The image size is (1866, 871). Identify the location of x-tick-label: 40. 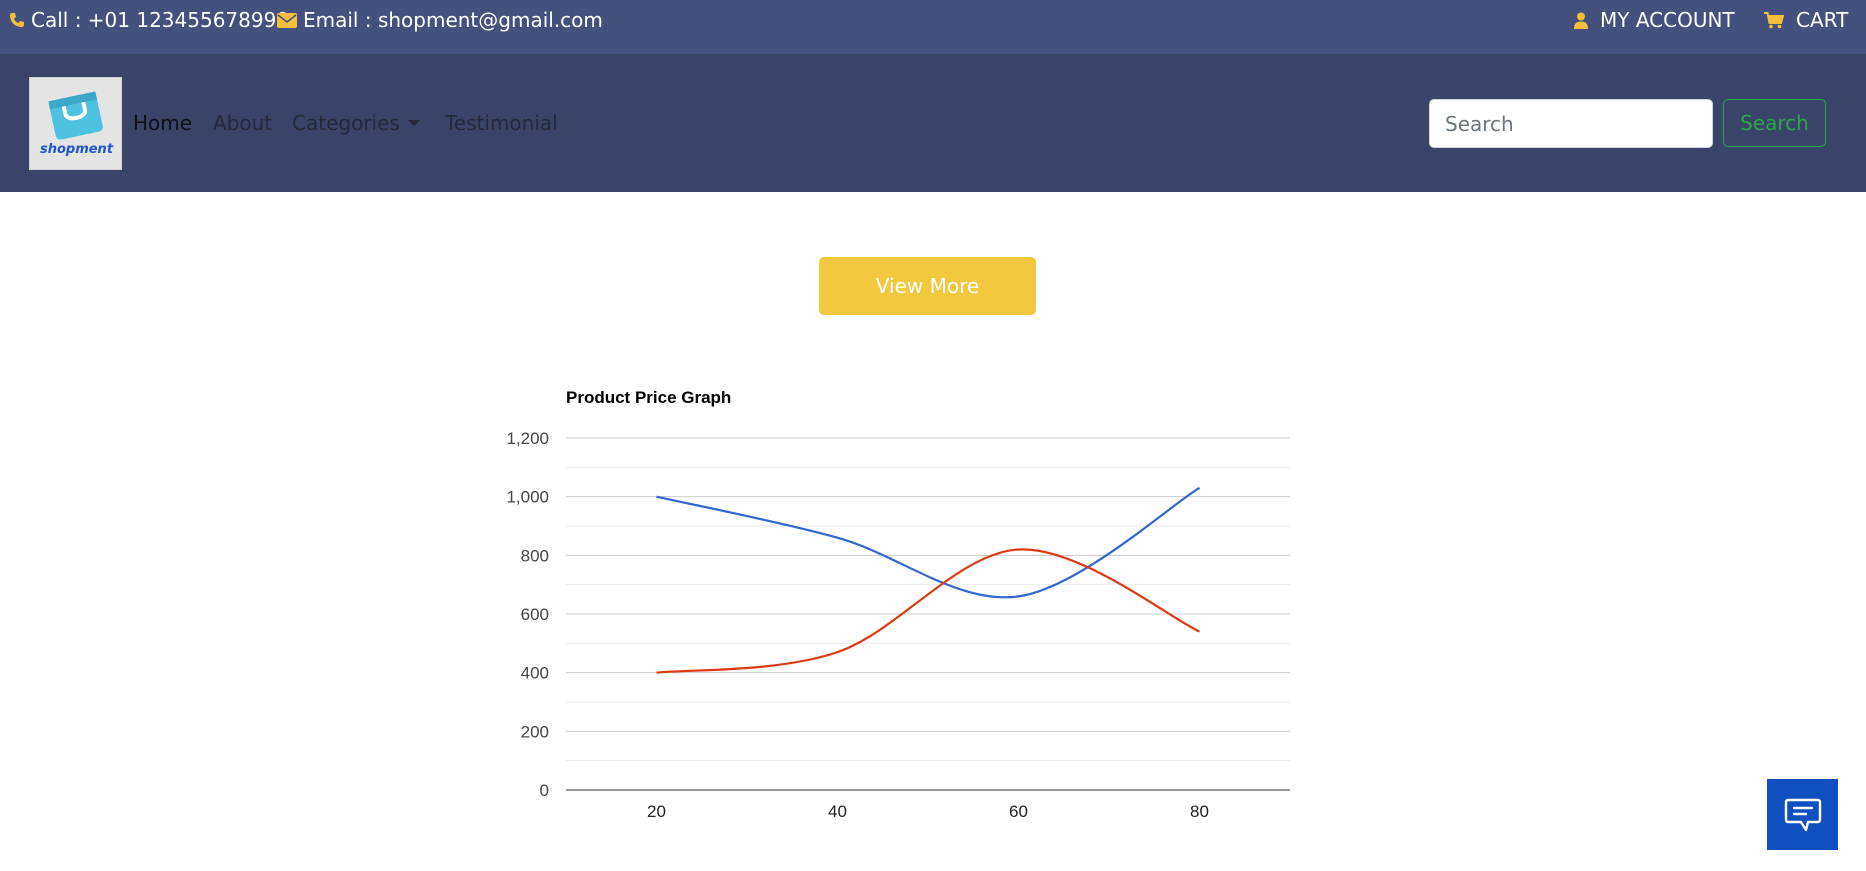
(837, 811).